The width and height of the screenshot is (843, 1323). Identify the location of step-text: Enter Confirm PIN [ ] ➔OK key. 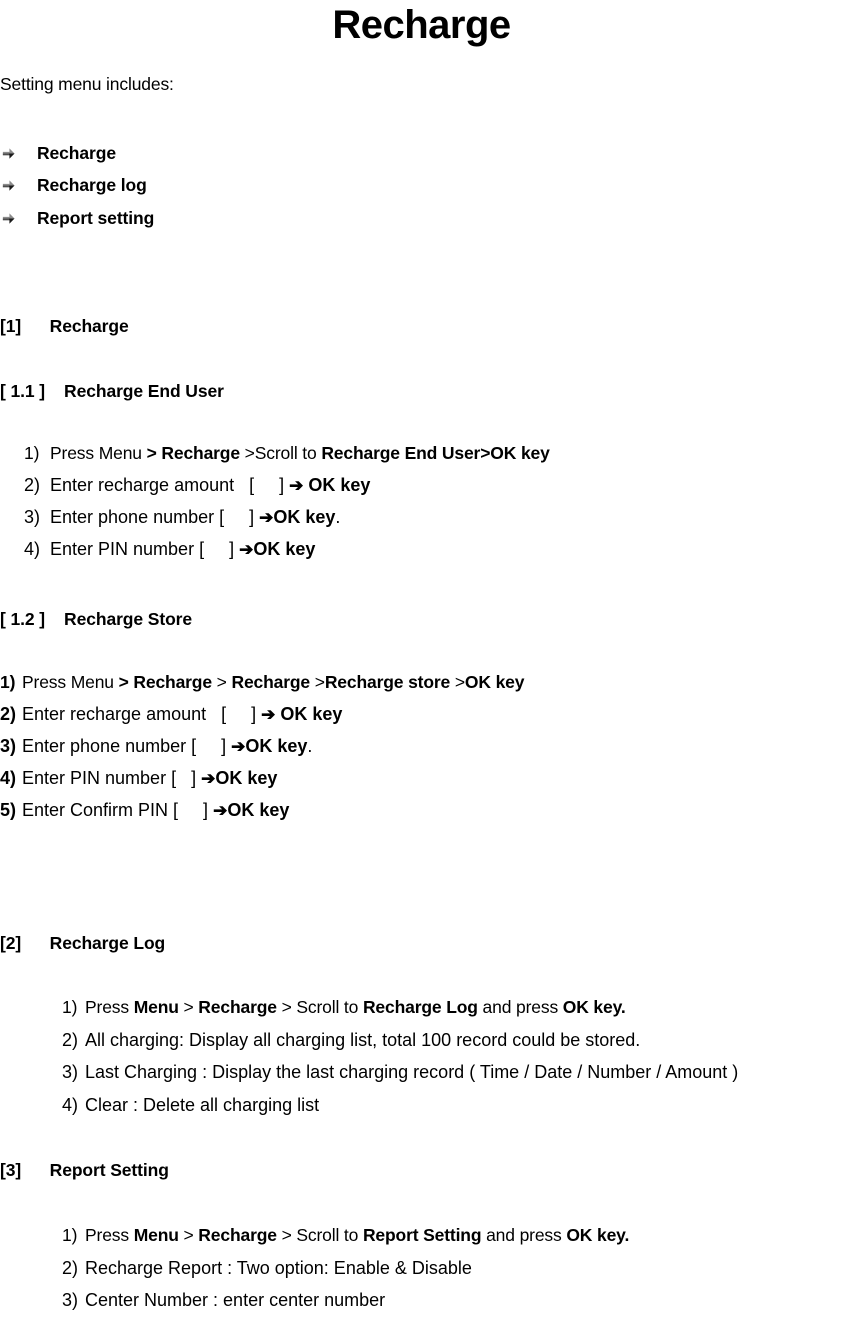
(155, 816).